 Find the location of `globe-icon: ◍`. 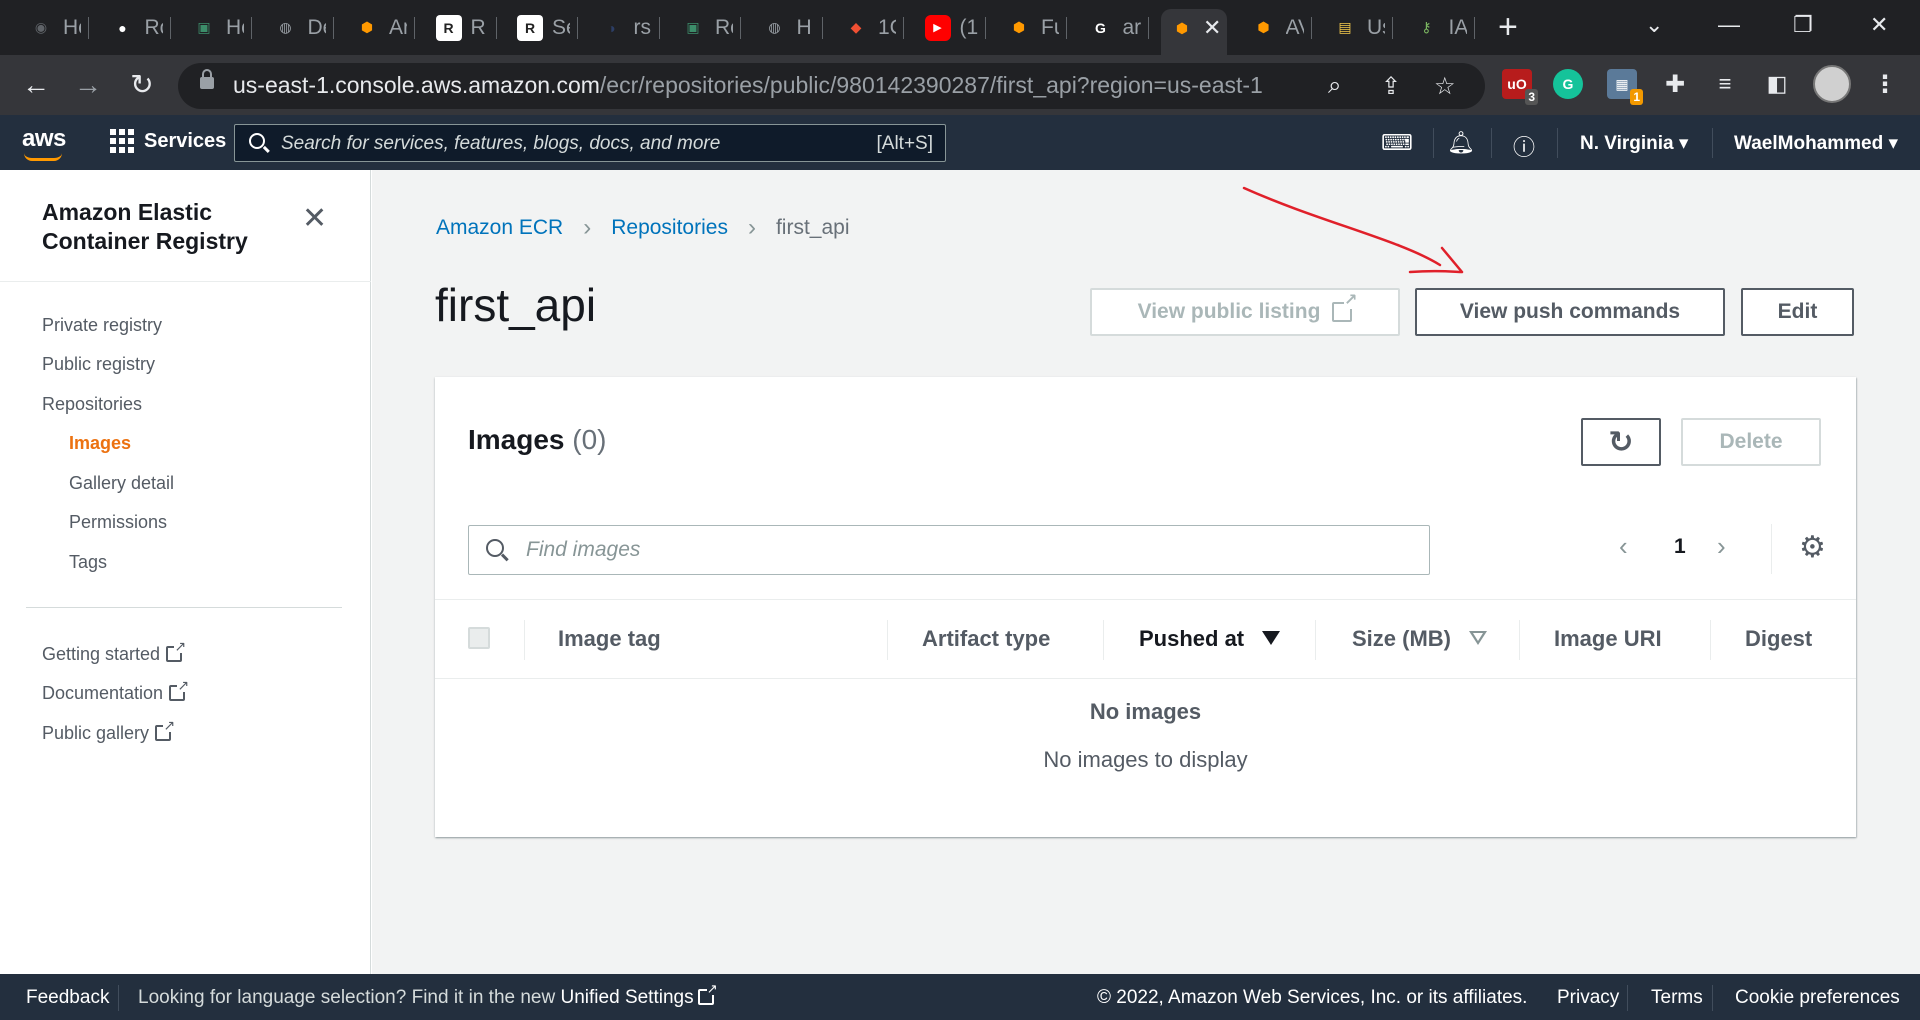

globe-icon: ◍ is located at coordinates (774, 27).